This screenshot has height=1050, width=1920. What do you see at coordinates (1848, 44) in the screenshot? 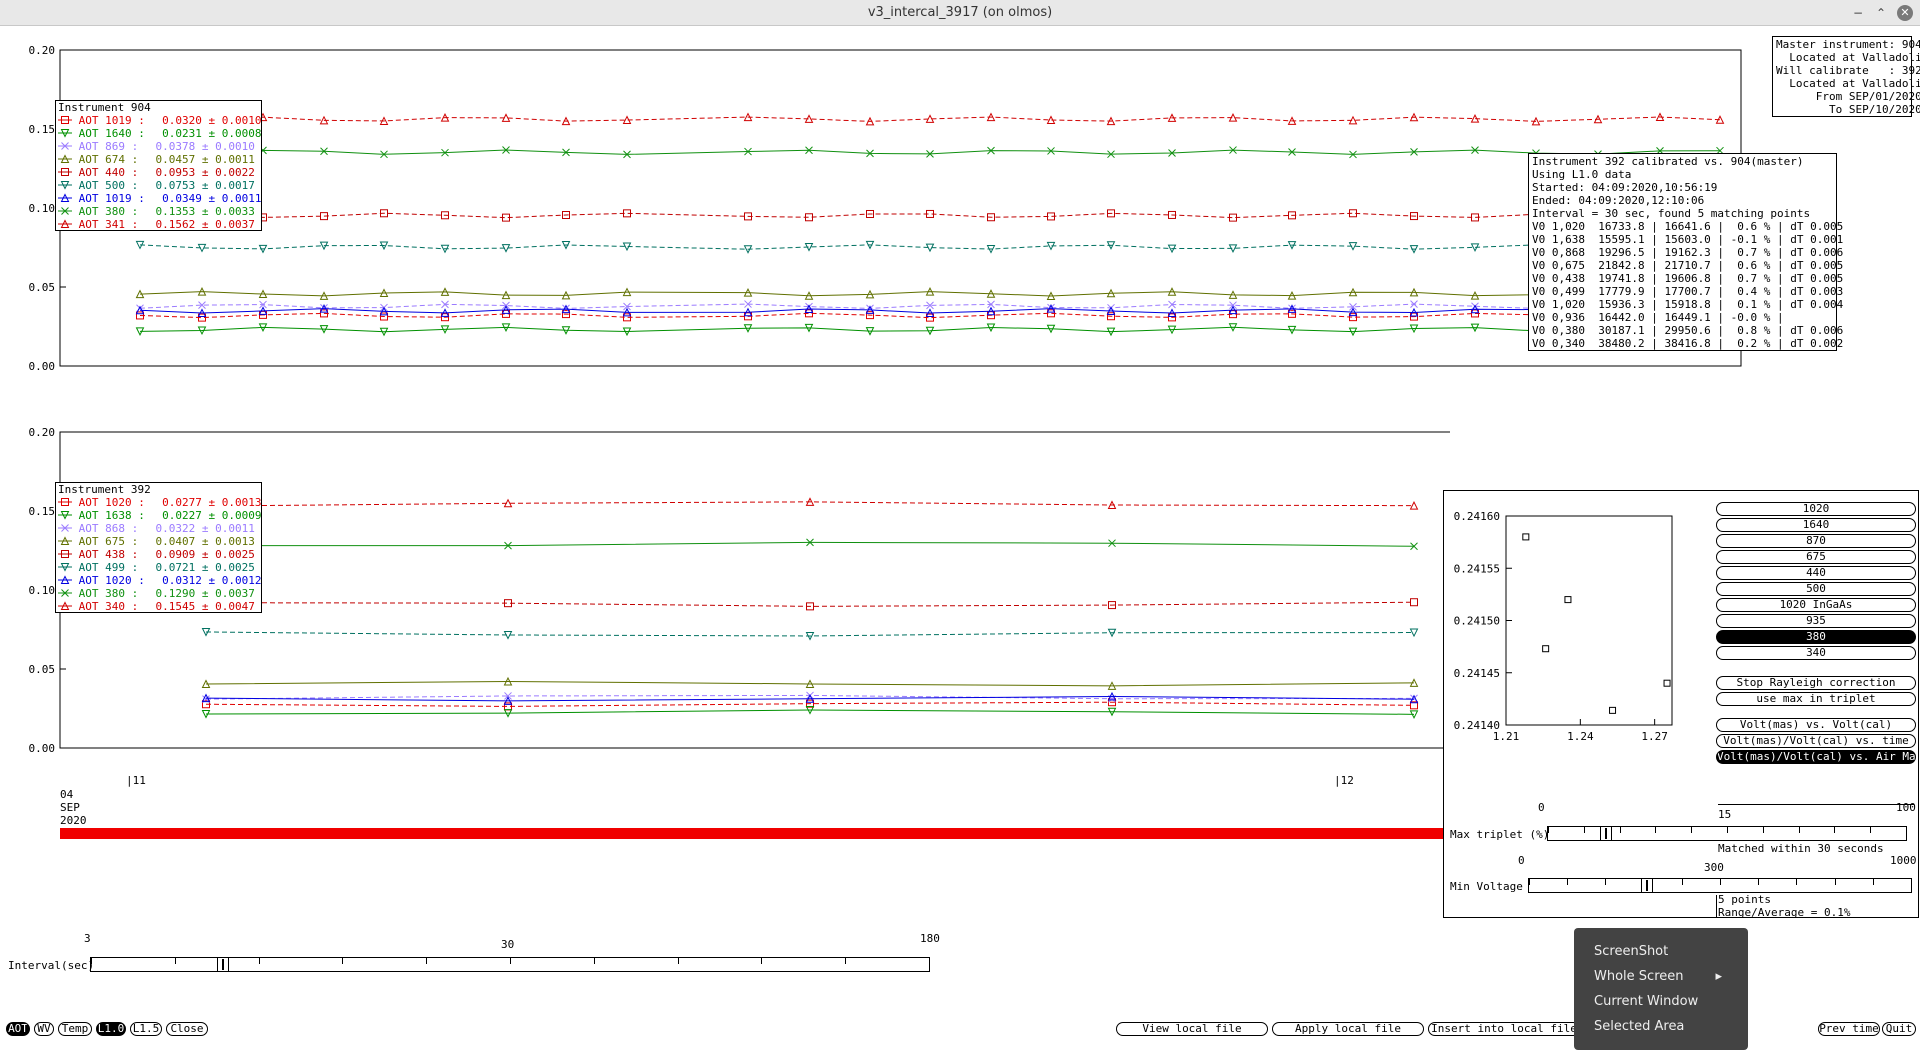
I see `master-info-line: Master instrument: 904` at bounding box center [1848, 44].